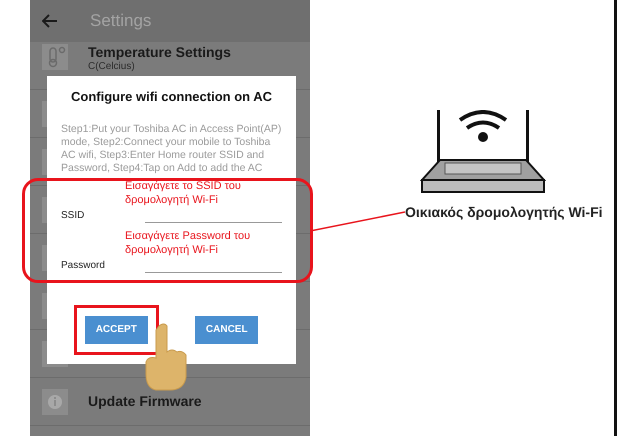 This screenshot has height=436, width=639. What do you see at coordinates (171, 148) in the screenshot?
I see `instructions-text: Step1:Put your Toshiba AC in Access Point(AP) mode, Step2:Connect your mobile to Toshiba AC wifi, Step3:Enter Home router SSID and Password, Step4:Tap on Add to add the AC` at bounding box center [171, 148].